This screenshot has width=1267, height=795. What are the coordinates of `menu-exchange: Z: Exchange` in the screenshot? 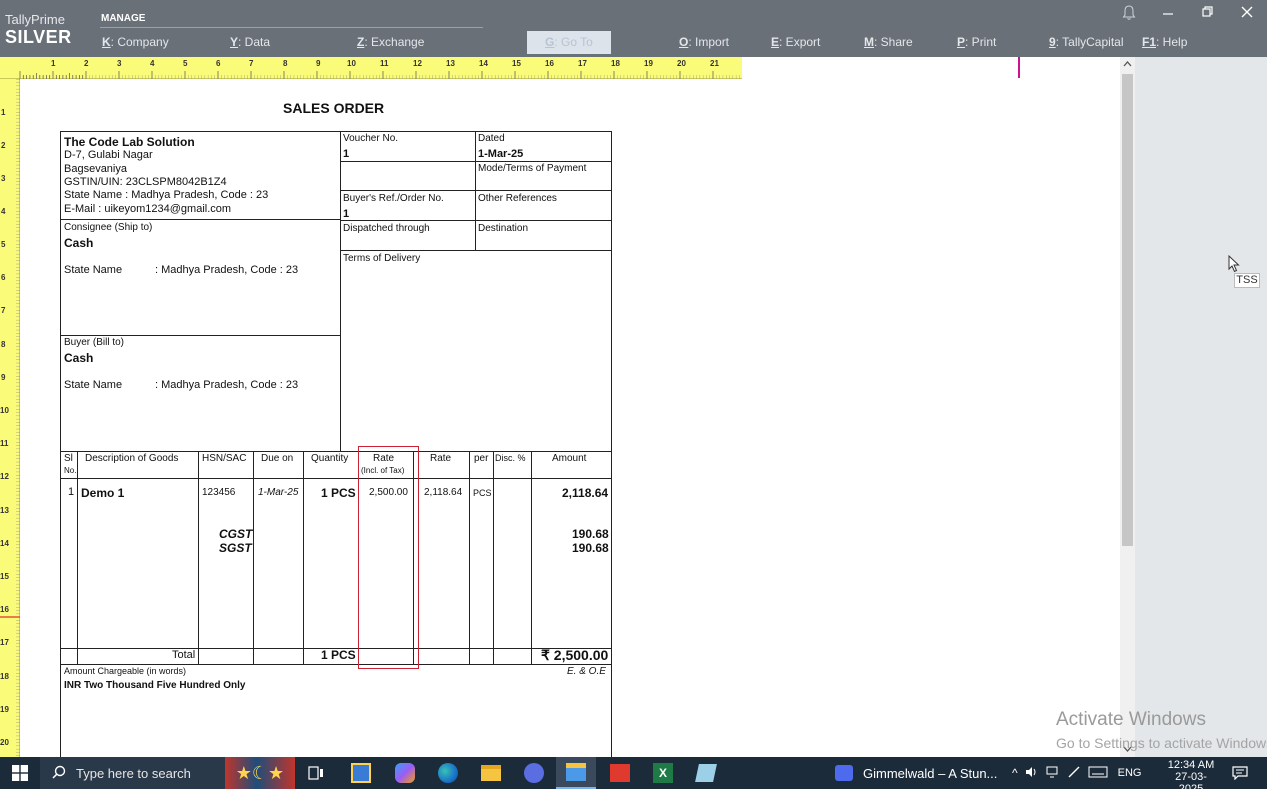 It's located at (390, 42).